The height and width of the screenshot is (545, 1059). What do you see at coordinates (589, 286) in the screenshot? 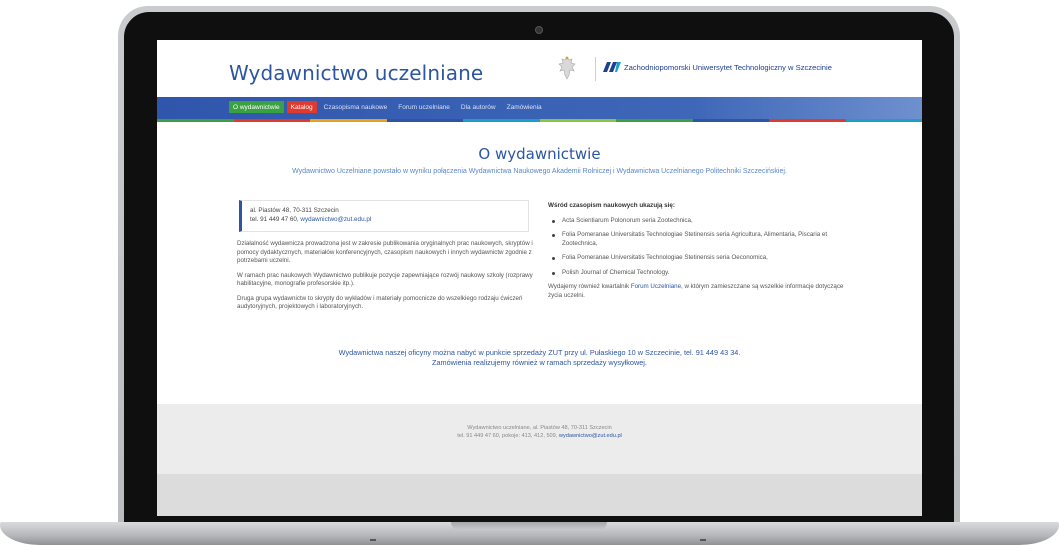
I see `forum-text: Wydajemy również kwartalnik` at bounding box center [589, 286].